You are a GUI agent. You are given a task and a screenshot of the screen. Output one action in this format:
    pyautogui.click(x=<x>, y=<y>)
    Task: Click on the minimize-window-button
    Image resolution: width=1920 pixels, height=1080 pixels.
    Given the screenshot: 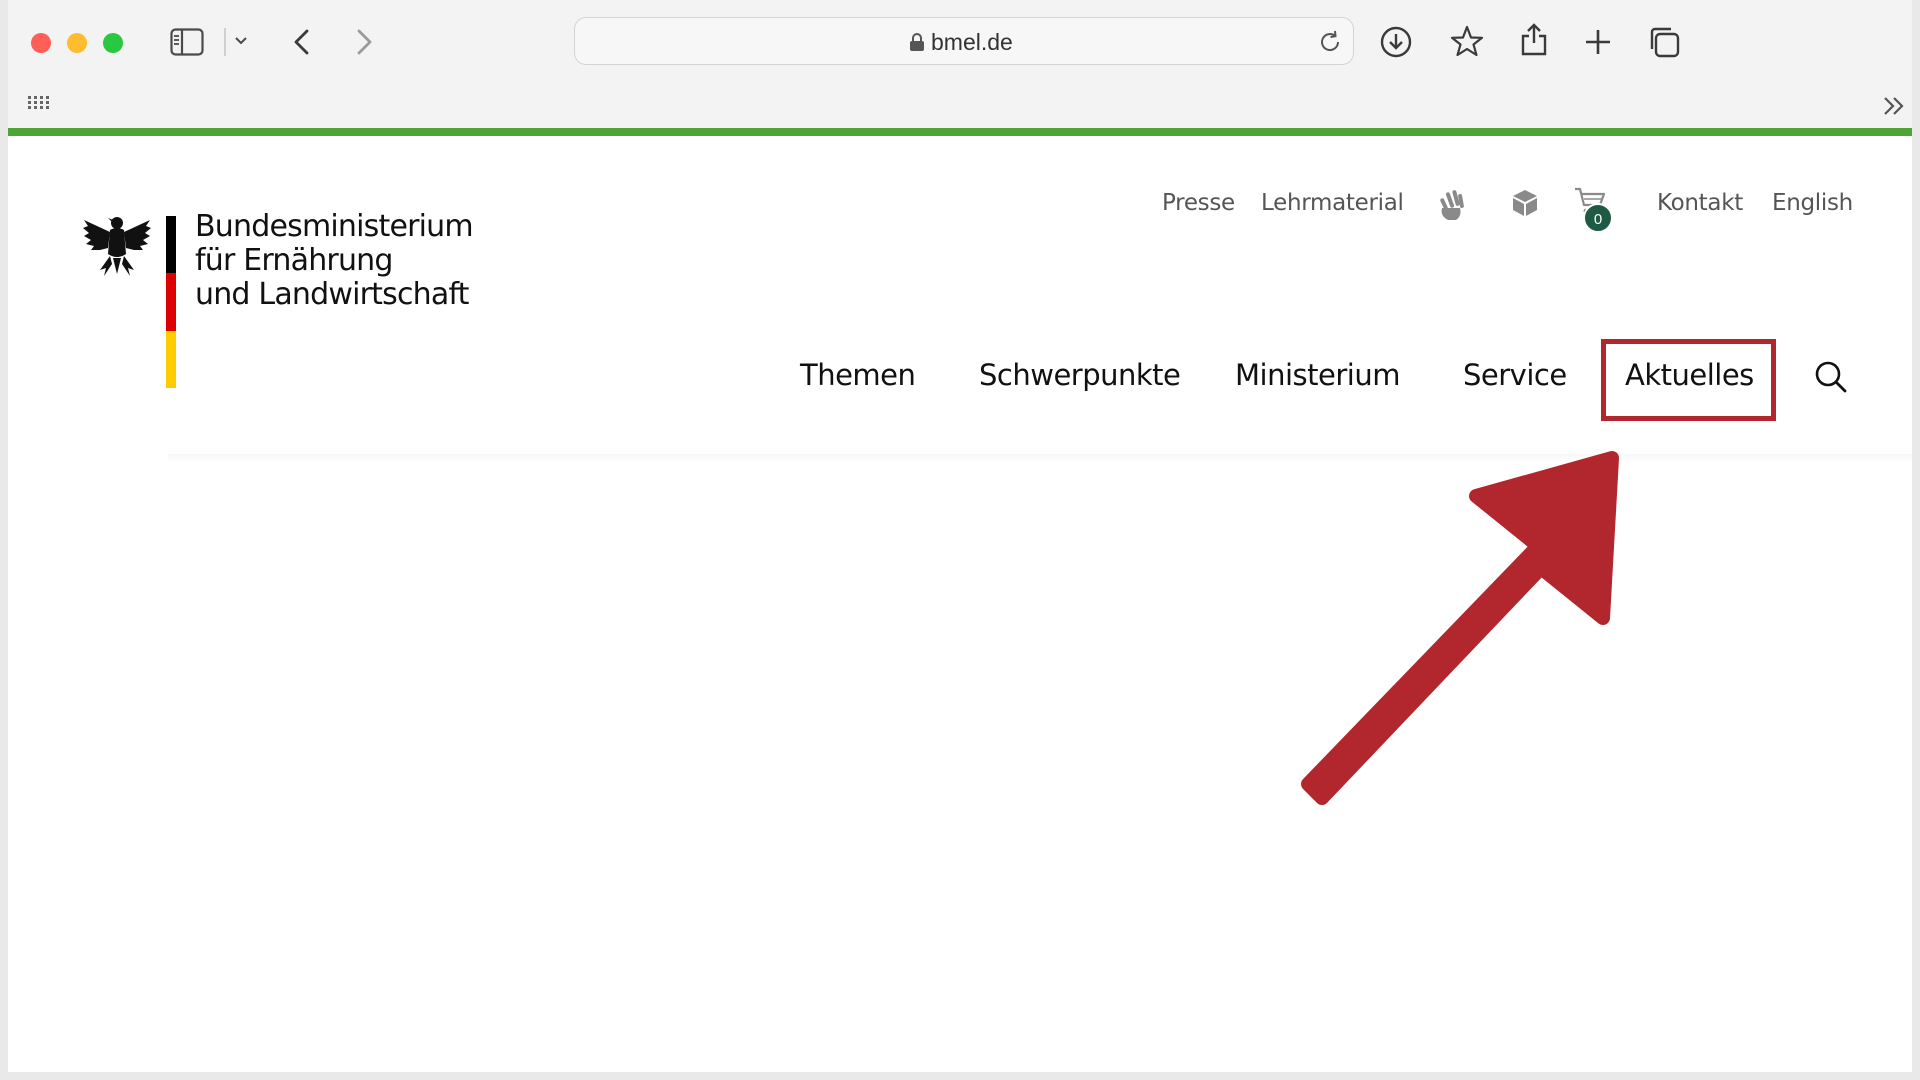 What is the action you would take?
    pyautogui.click(x=77, y=43)
    